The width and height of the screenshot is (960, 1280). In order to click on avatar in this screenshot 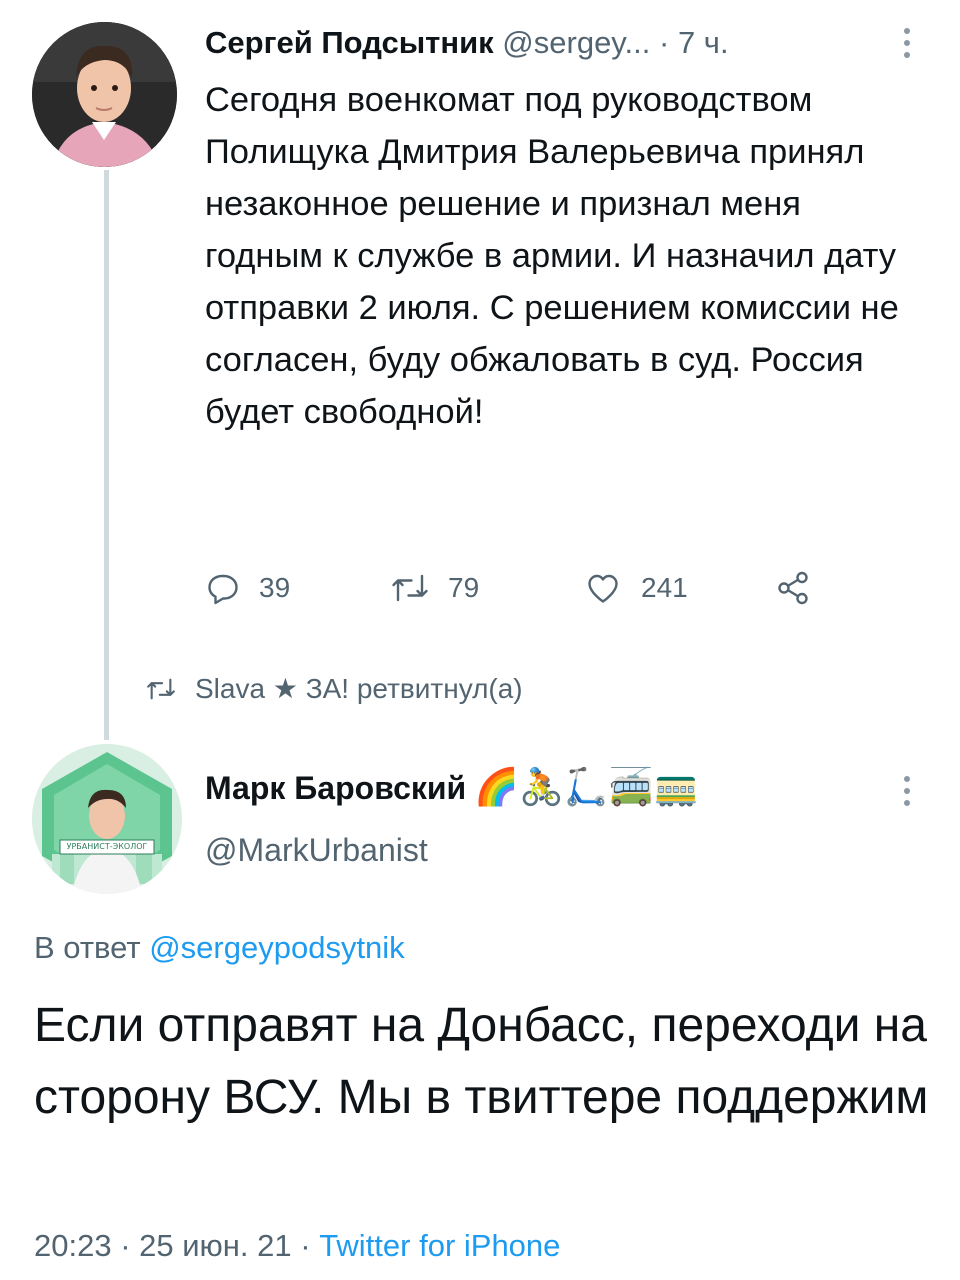, I will do `click(104, 94)`.